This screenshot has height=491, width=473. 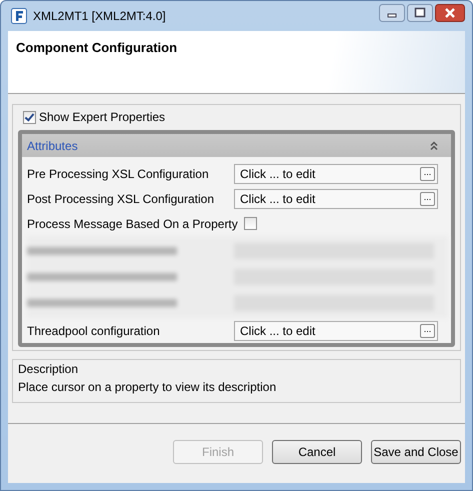 What do you see at coordinates (48, 369) in the screenshot?
I see `description-title: Description` at bounding box center [48, 369].